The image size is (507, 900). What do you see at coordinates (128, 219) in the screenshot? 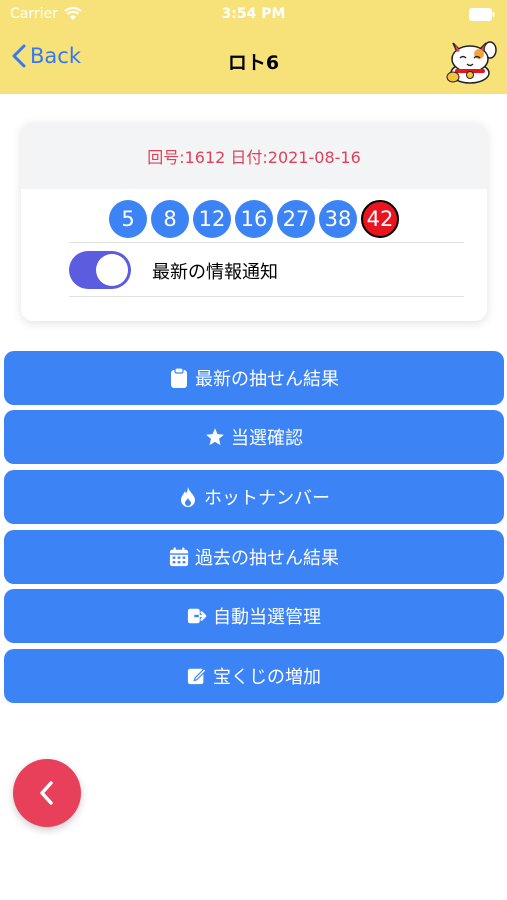
I see `number-ball: 5` at bounding box center [128, 219].